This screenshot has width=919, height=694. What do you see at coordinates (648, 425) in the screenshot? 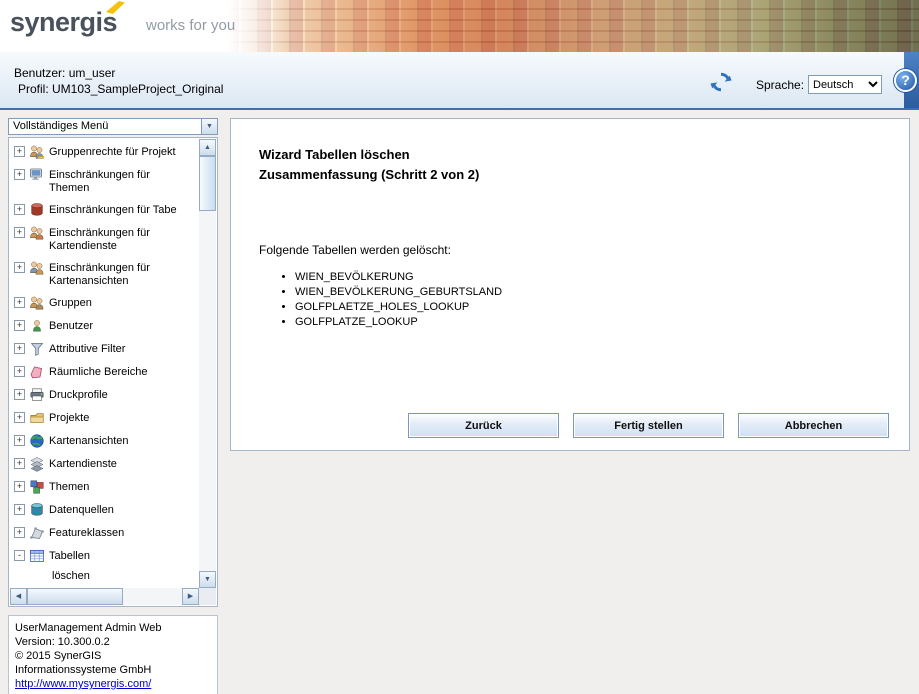
I see `finish-button: Fertig stellen` at bounding box center [648, 425].